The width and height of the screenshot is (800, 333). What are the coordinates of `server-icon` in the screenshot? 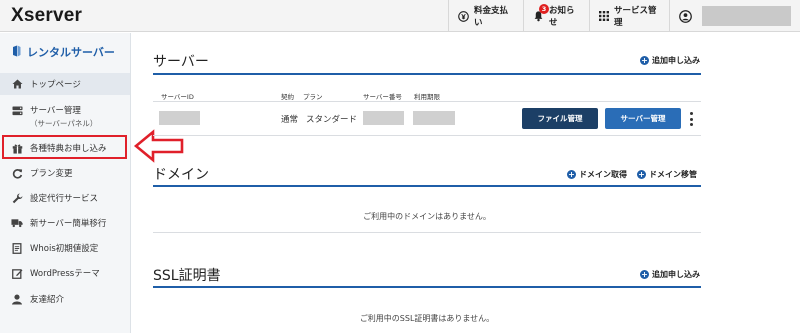 It's located at (17, 111).